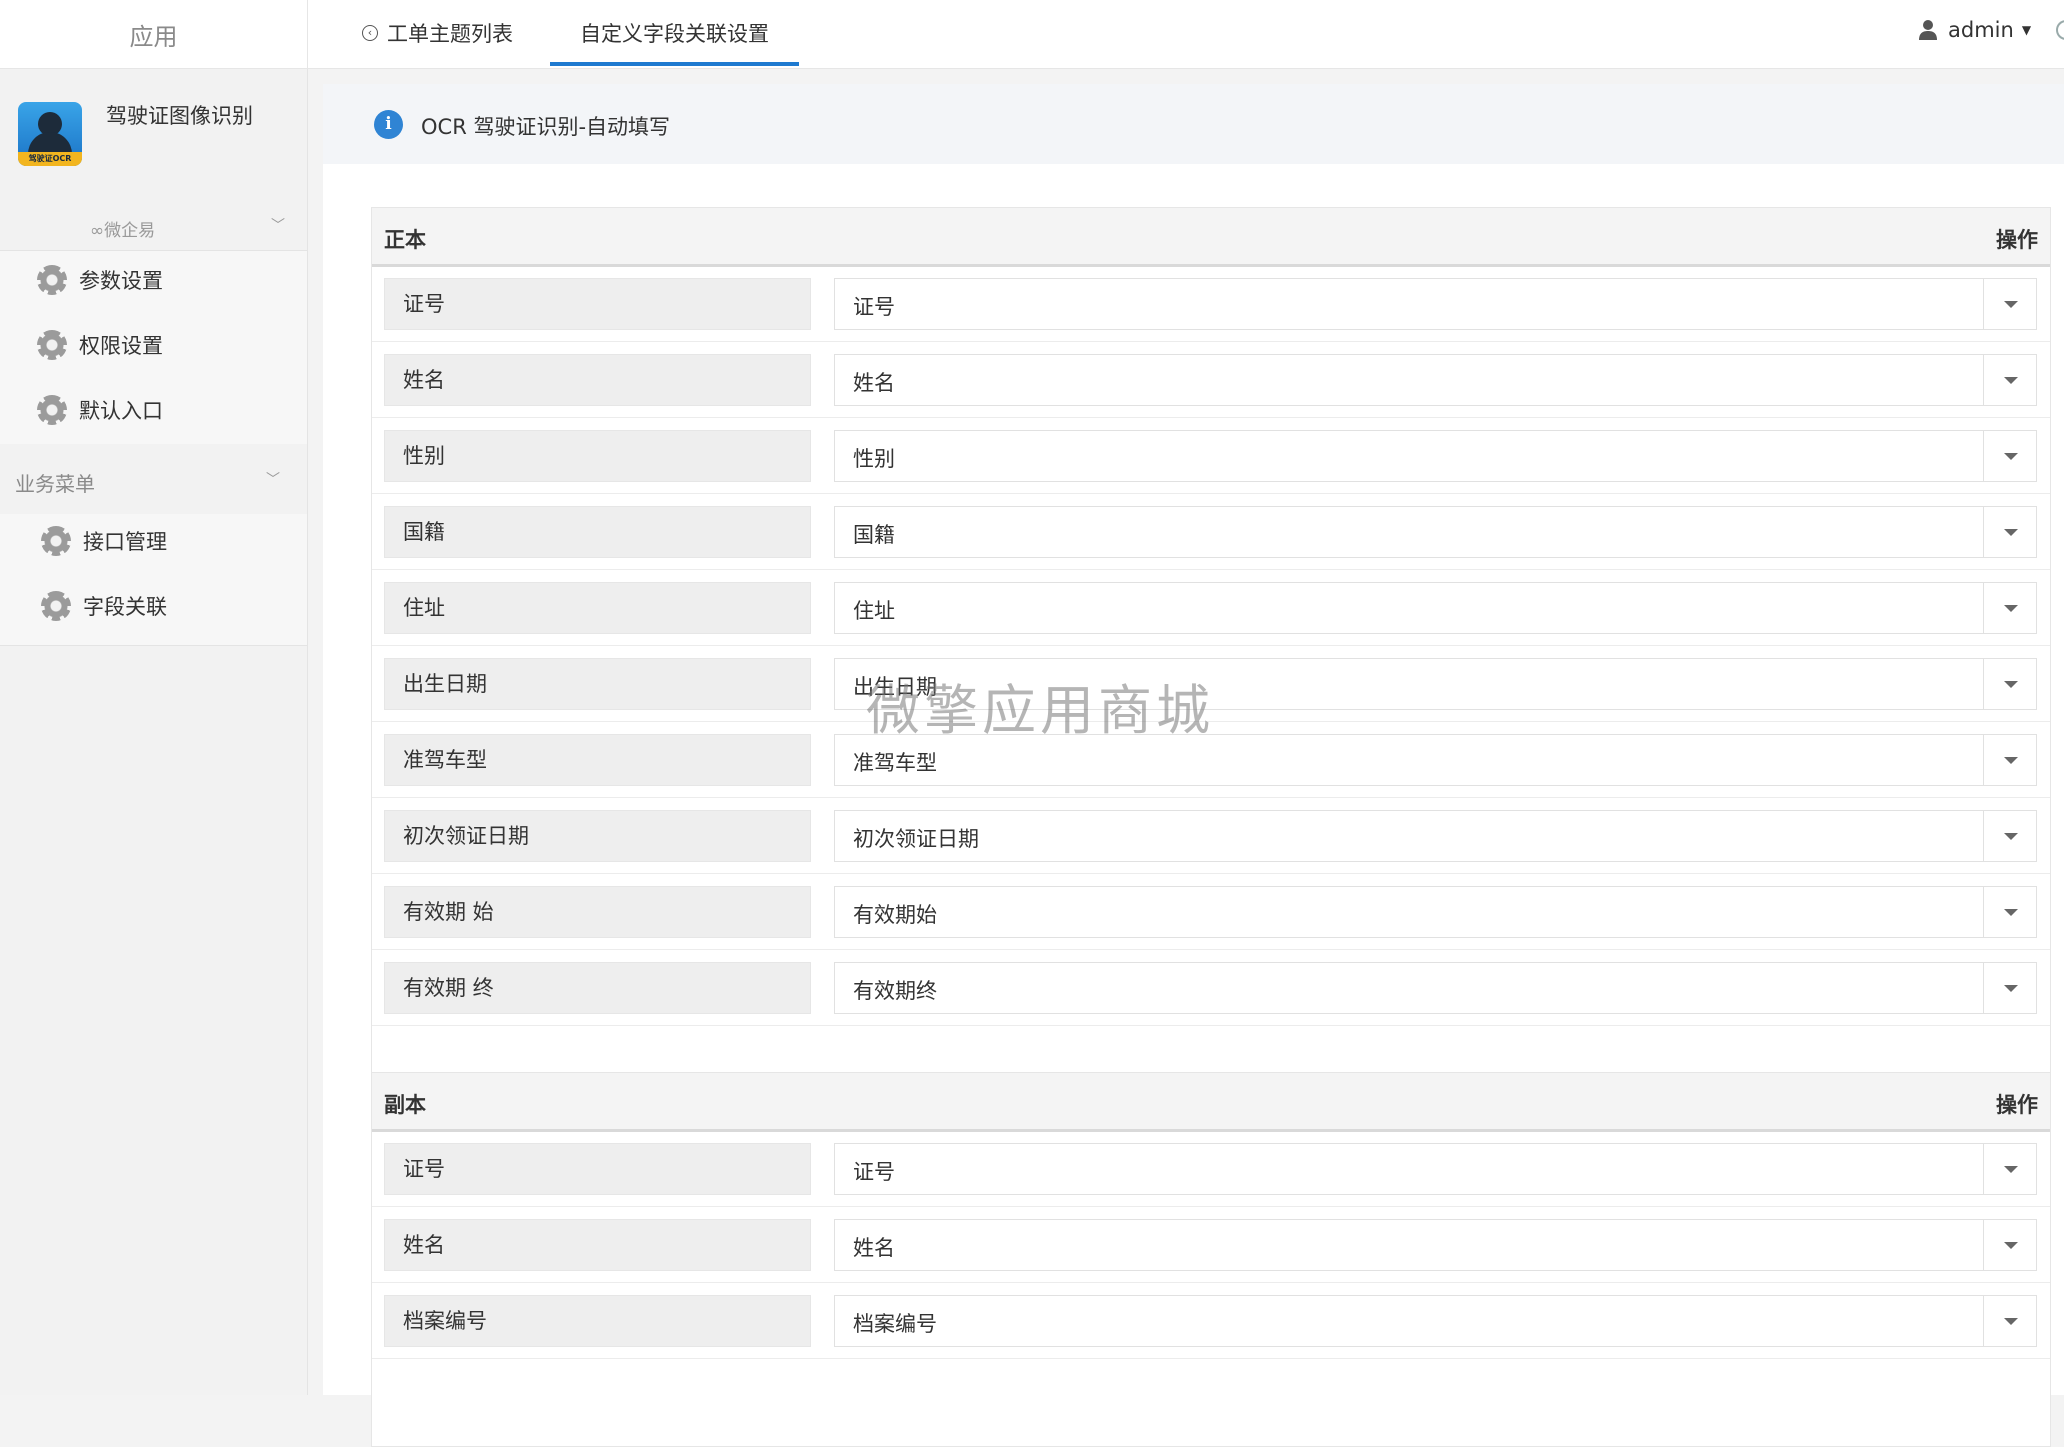  I want to click on notice-text: OCR 驾驶证识别-自动填写, so click(546, 127).